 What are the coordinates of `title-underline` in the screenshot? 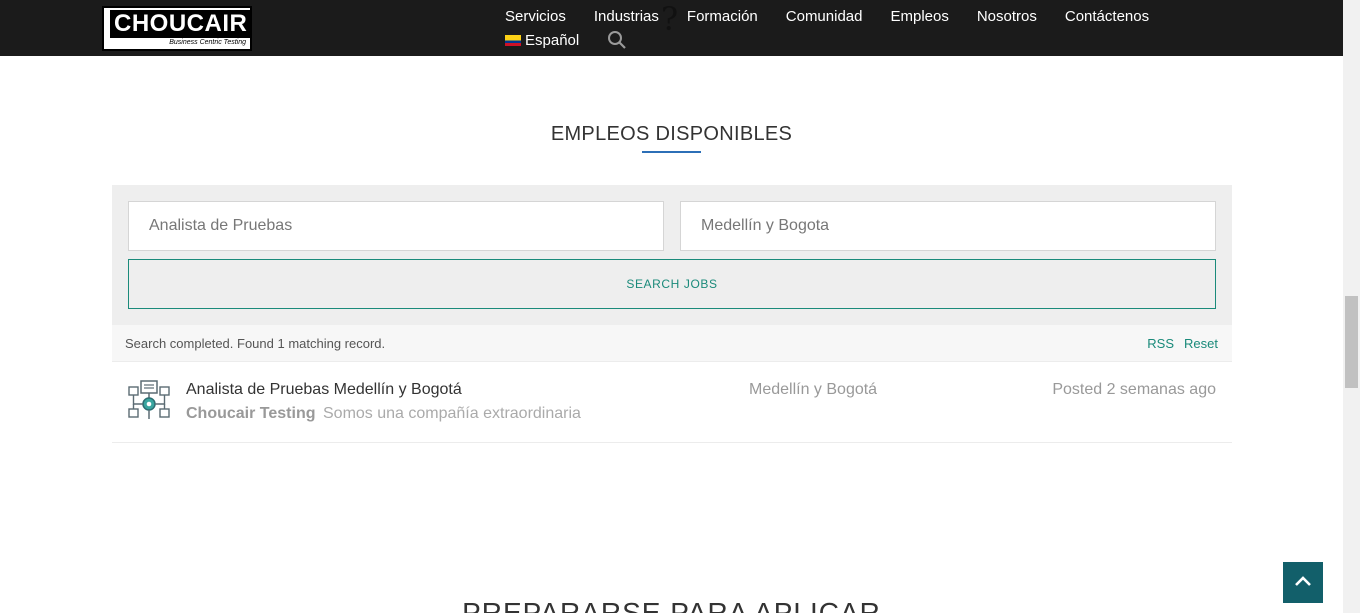 It's located at (671, 152).